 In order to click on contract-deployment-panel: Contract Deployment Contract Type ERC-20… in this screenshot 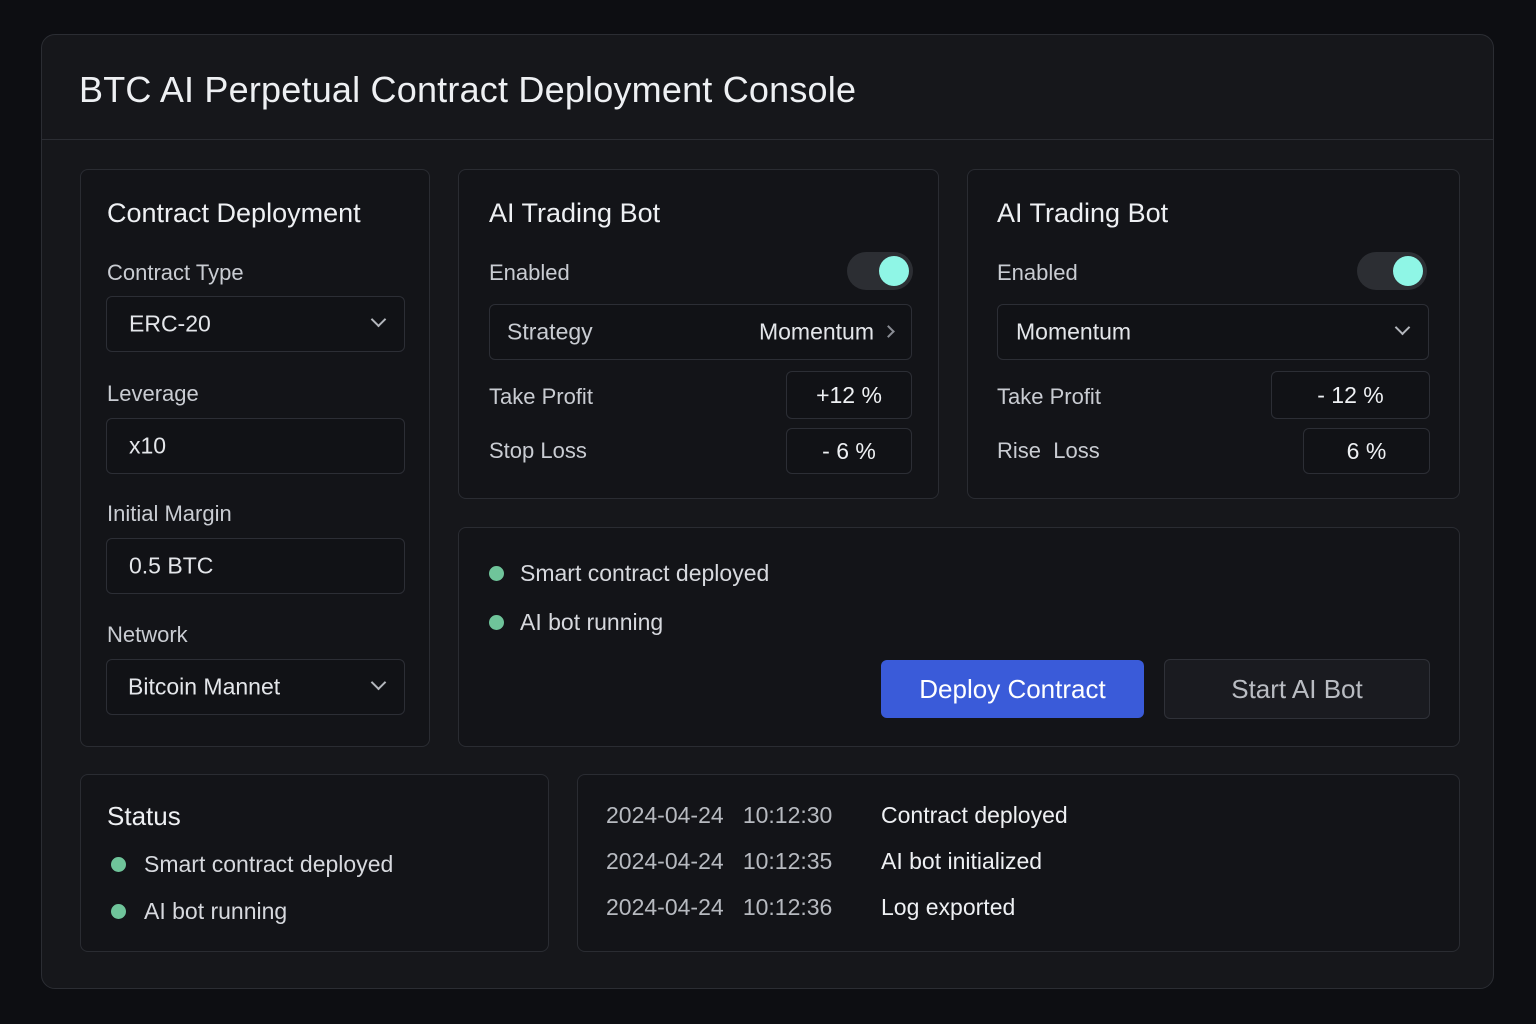, I will do `click(255, 458)`.